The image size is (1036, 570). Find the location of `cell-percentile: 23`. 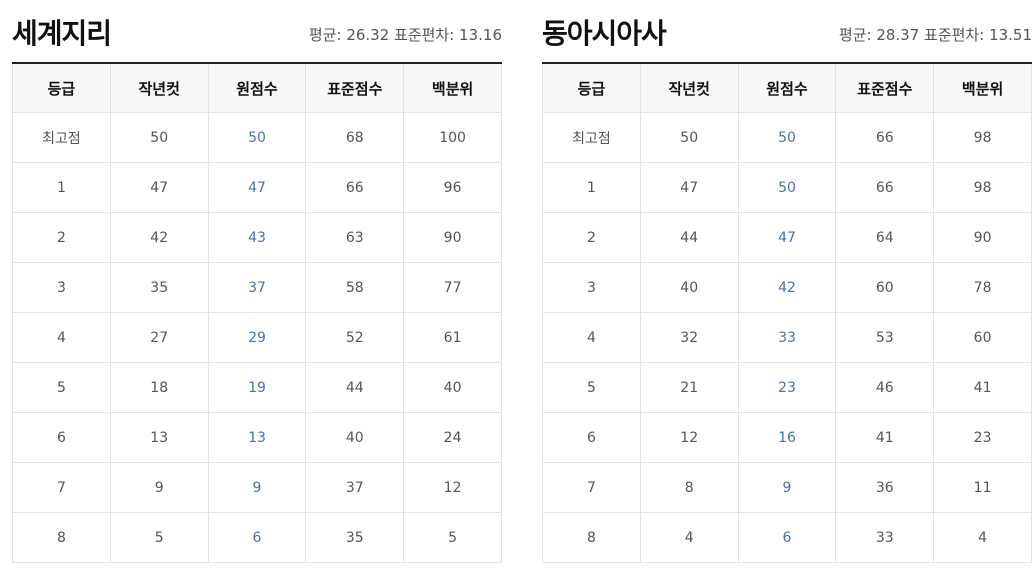

cell-percentile: 23 is located at coordinates (982, 437).